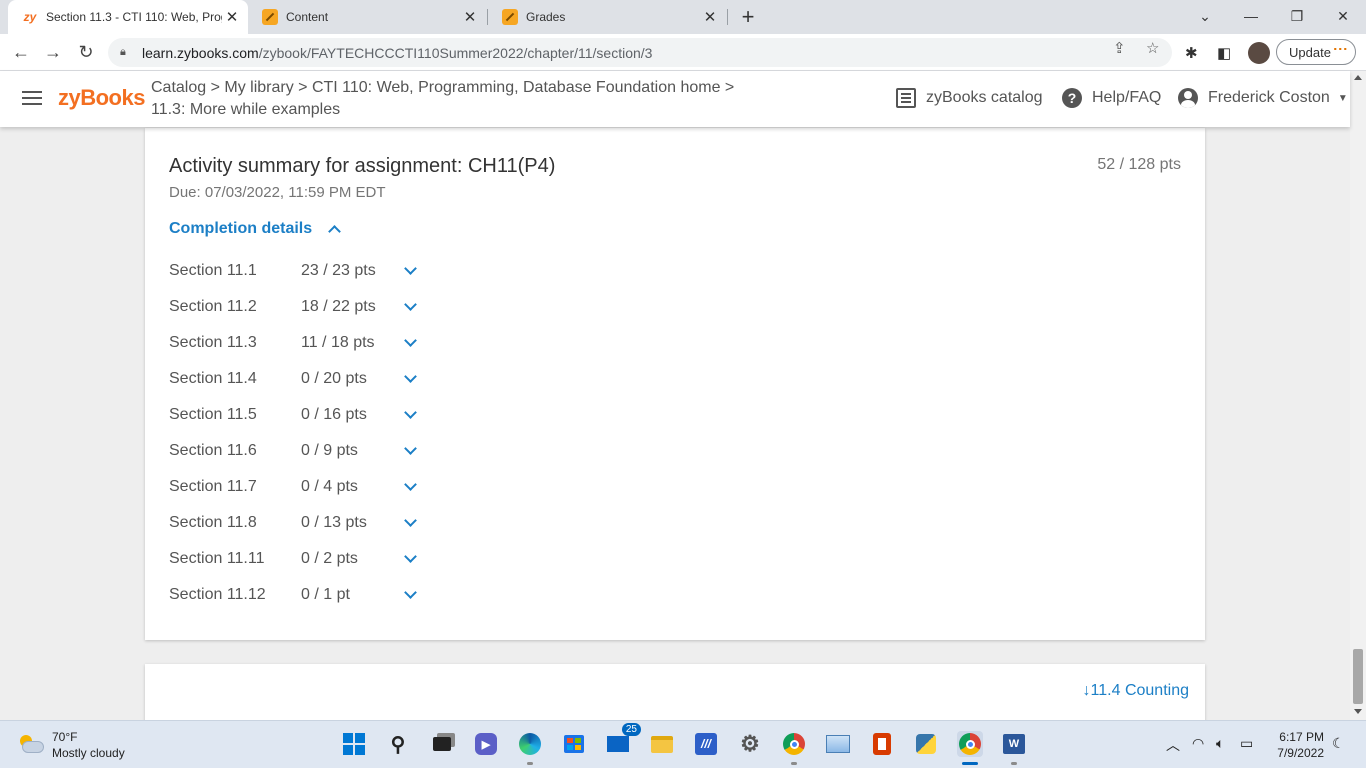 This screenshot has width=1366, height=768. Describe the element at coordinates (1220, 743) in the screenshot. I see `volume-icon: 🔈︎` at that location.